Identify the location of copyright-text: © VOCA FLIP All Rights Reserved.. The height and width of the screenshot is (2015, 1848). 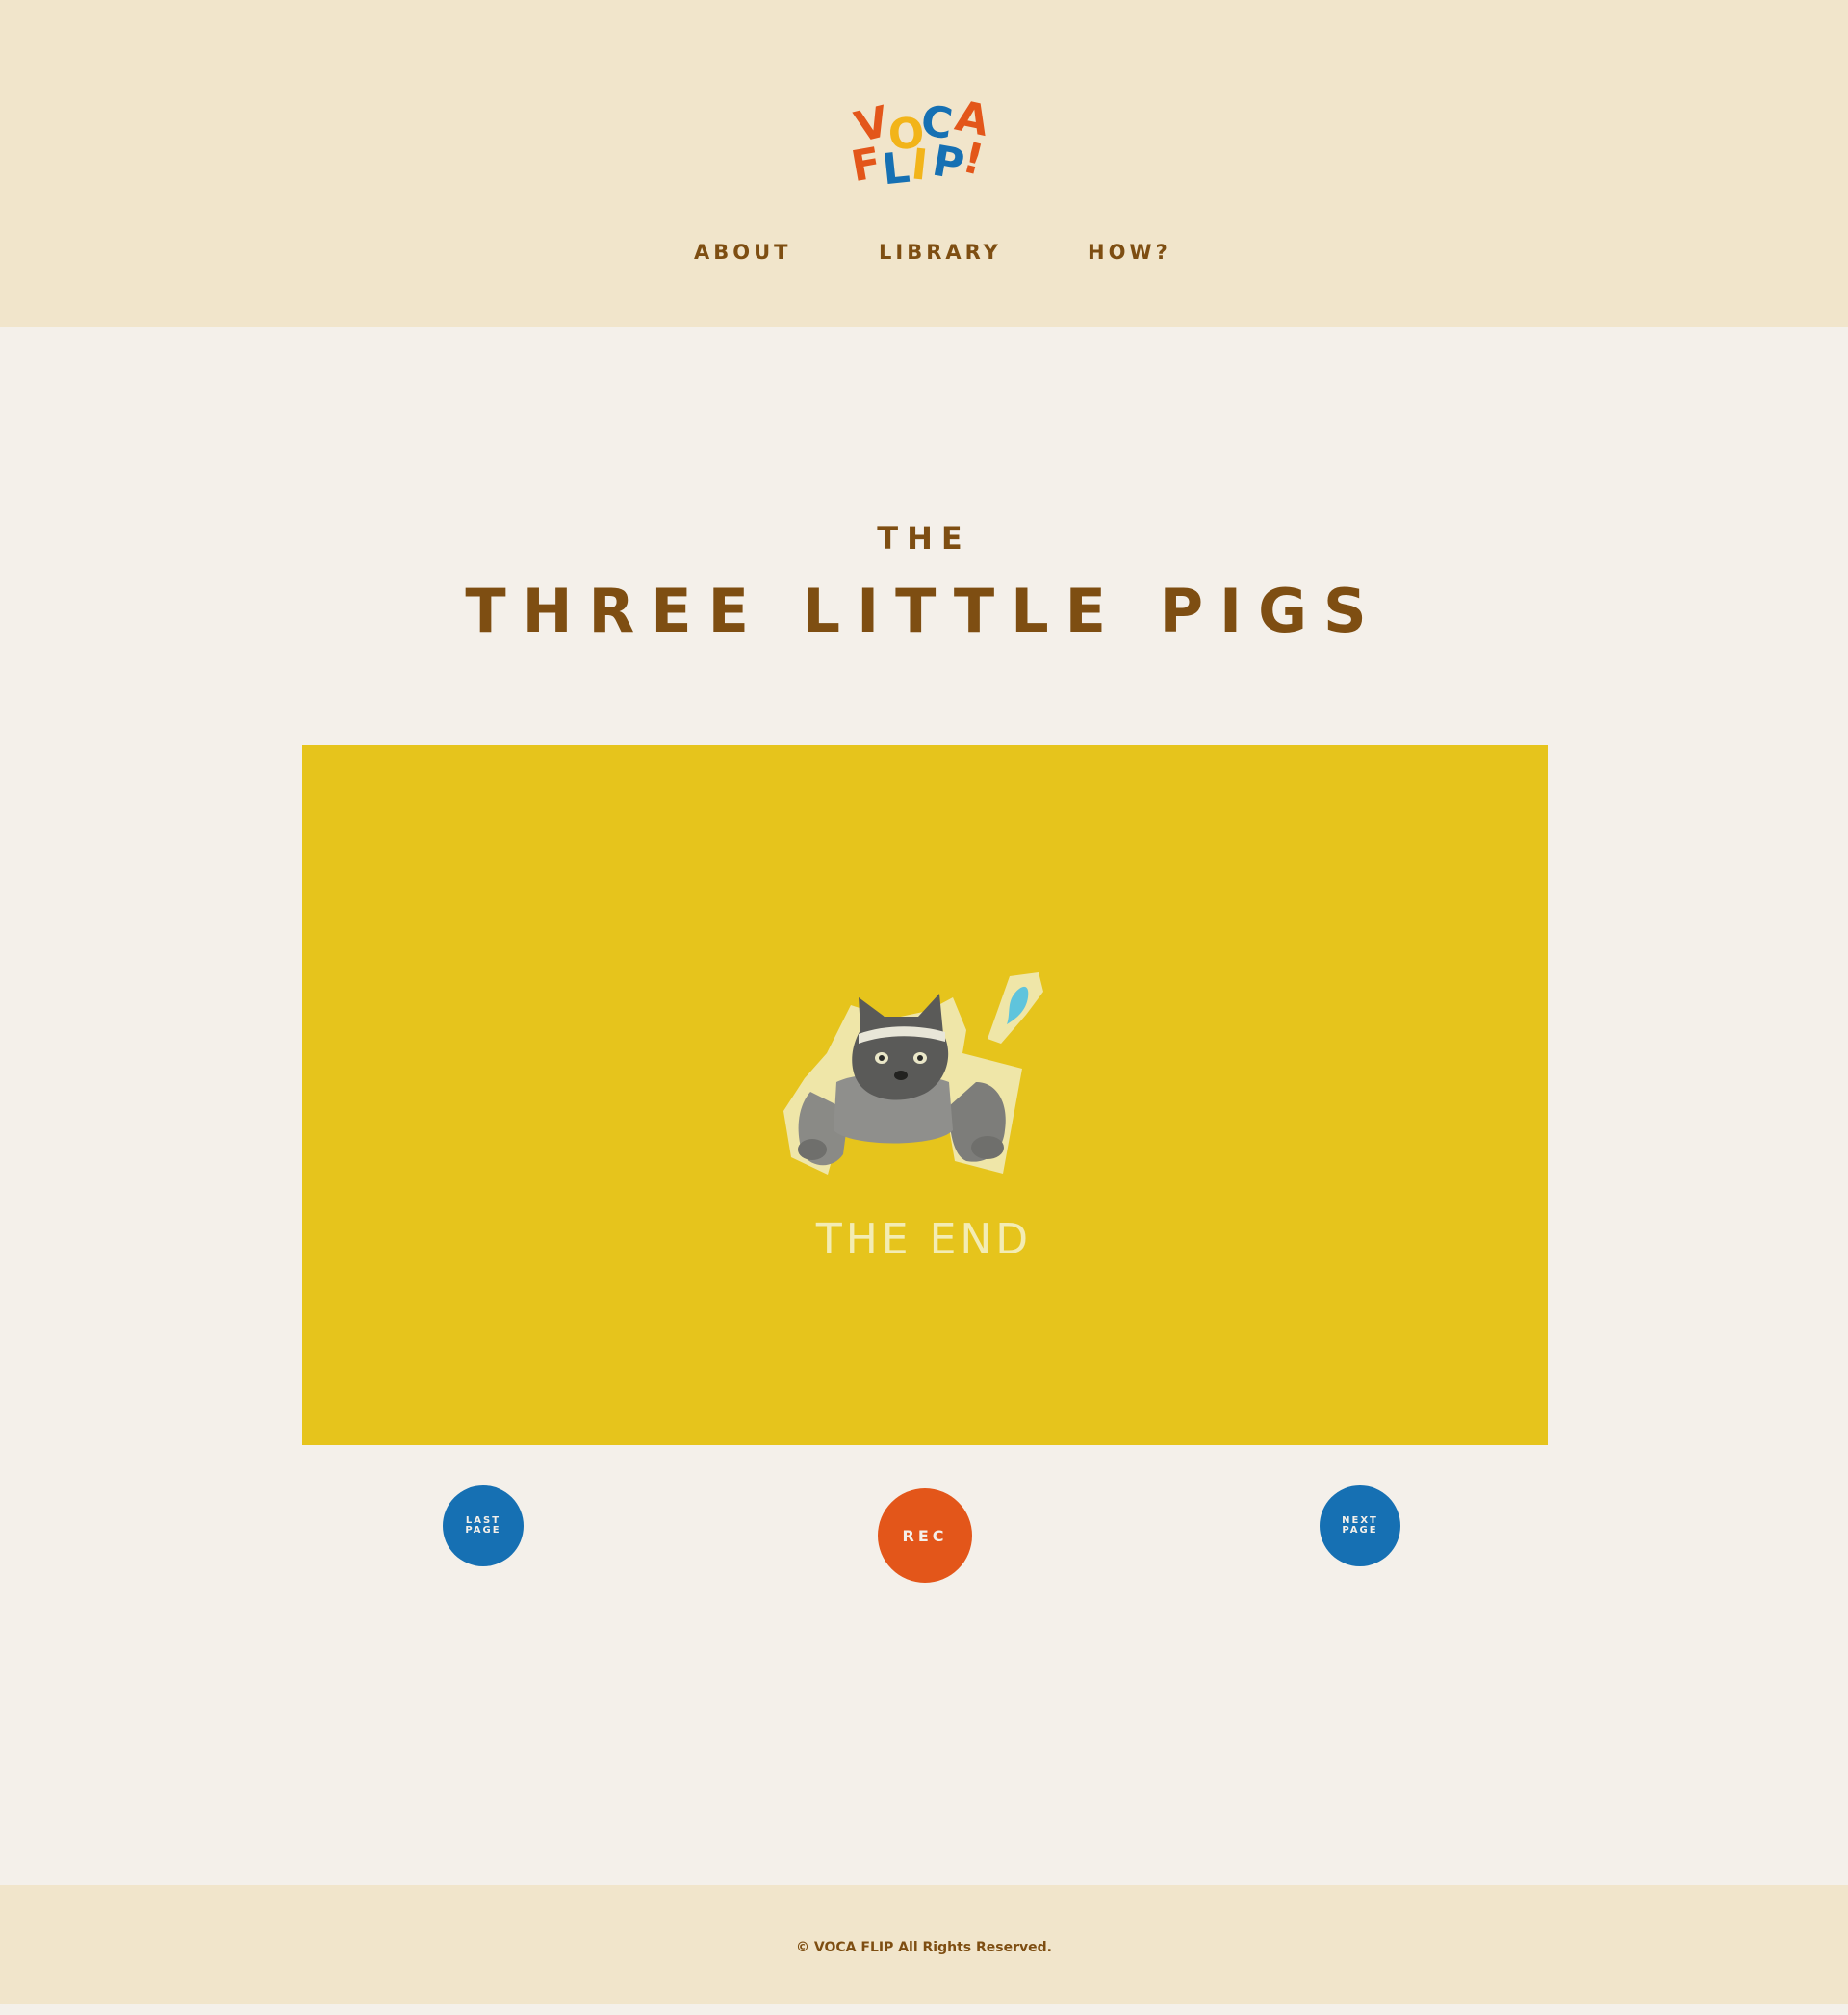
(924, 1948).